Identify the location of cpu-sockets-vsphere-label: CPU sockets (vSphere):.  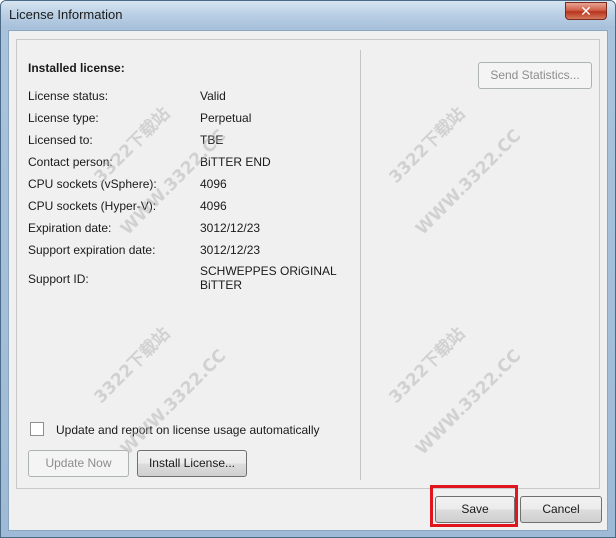
(92, 184).